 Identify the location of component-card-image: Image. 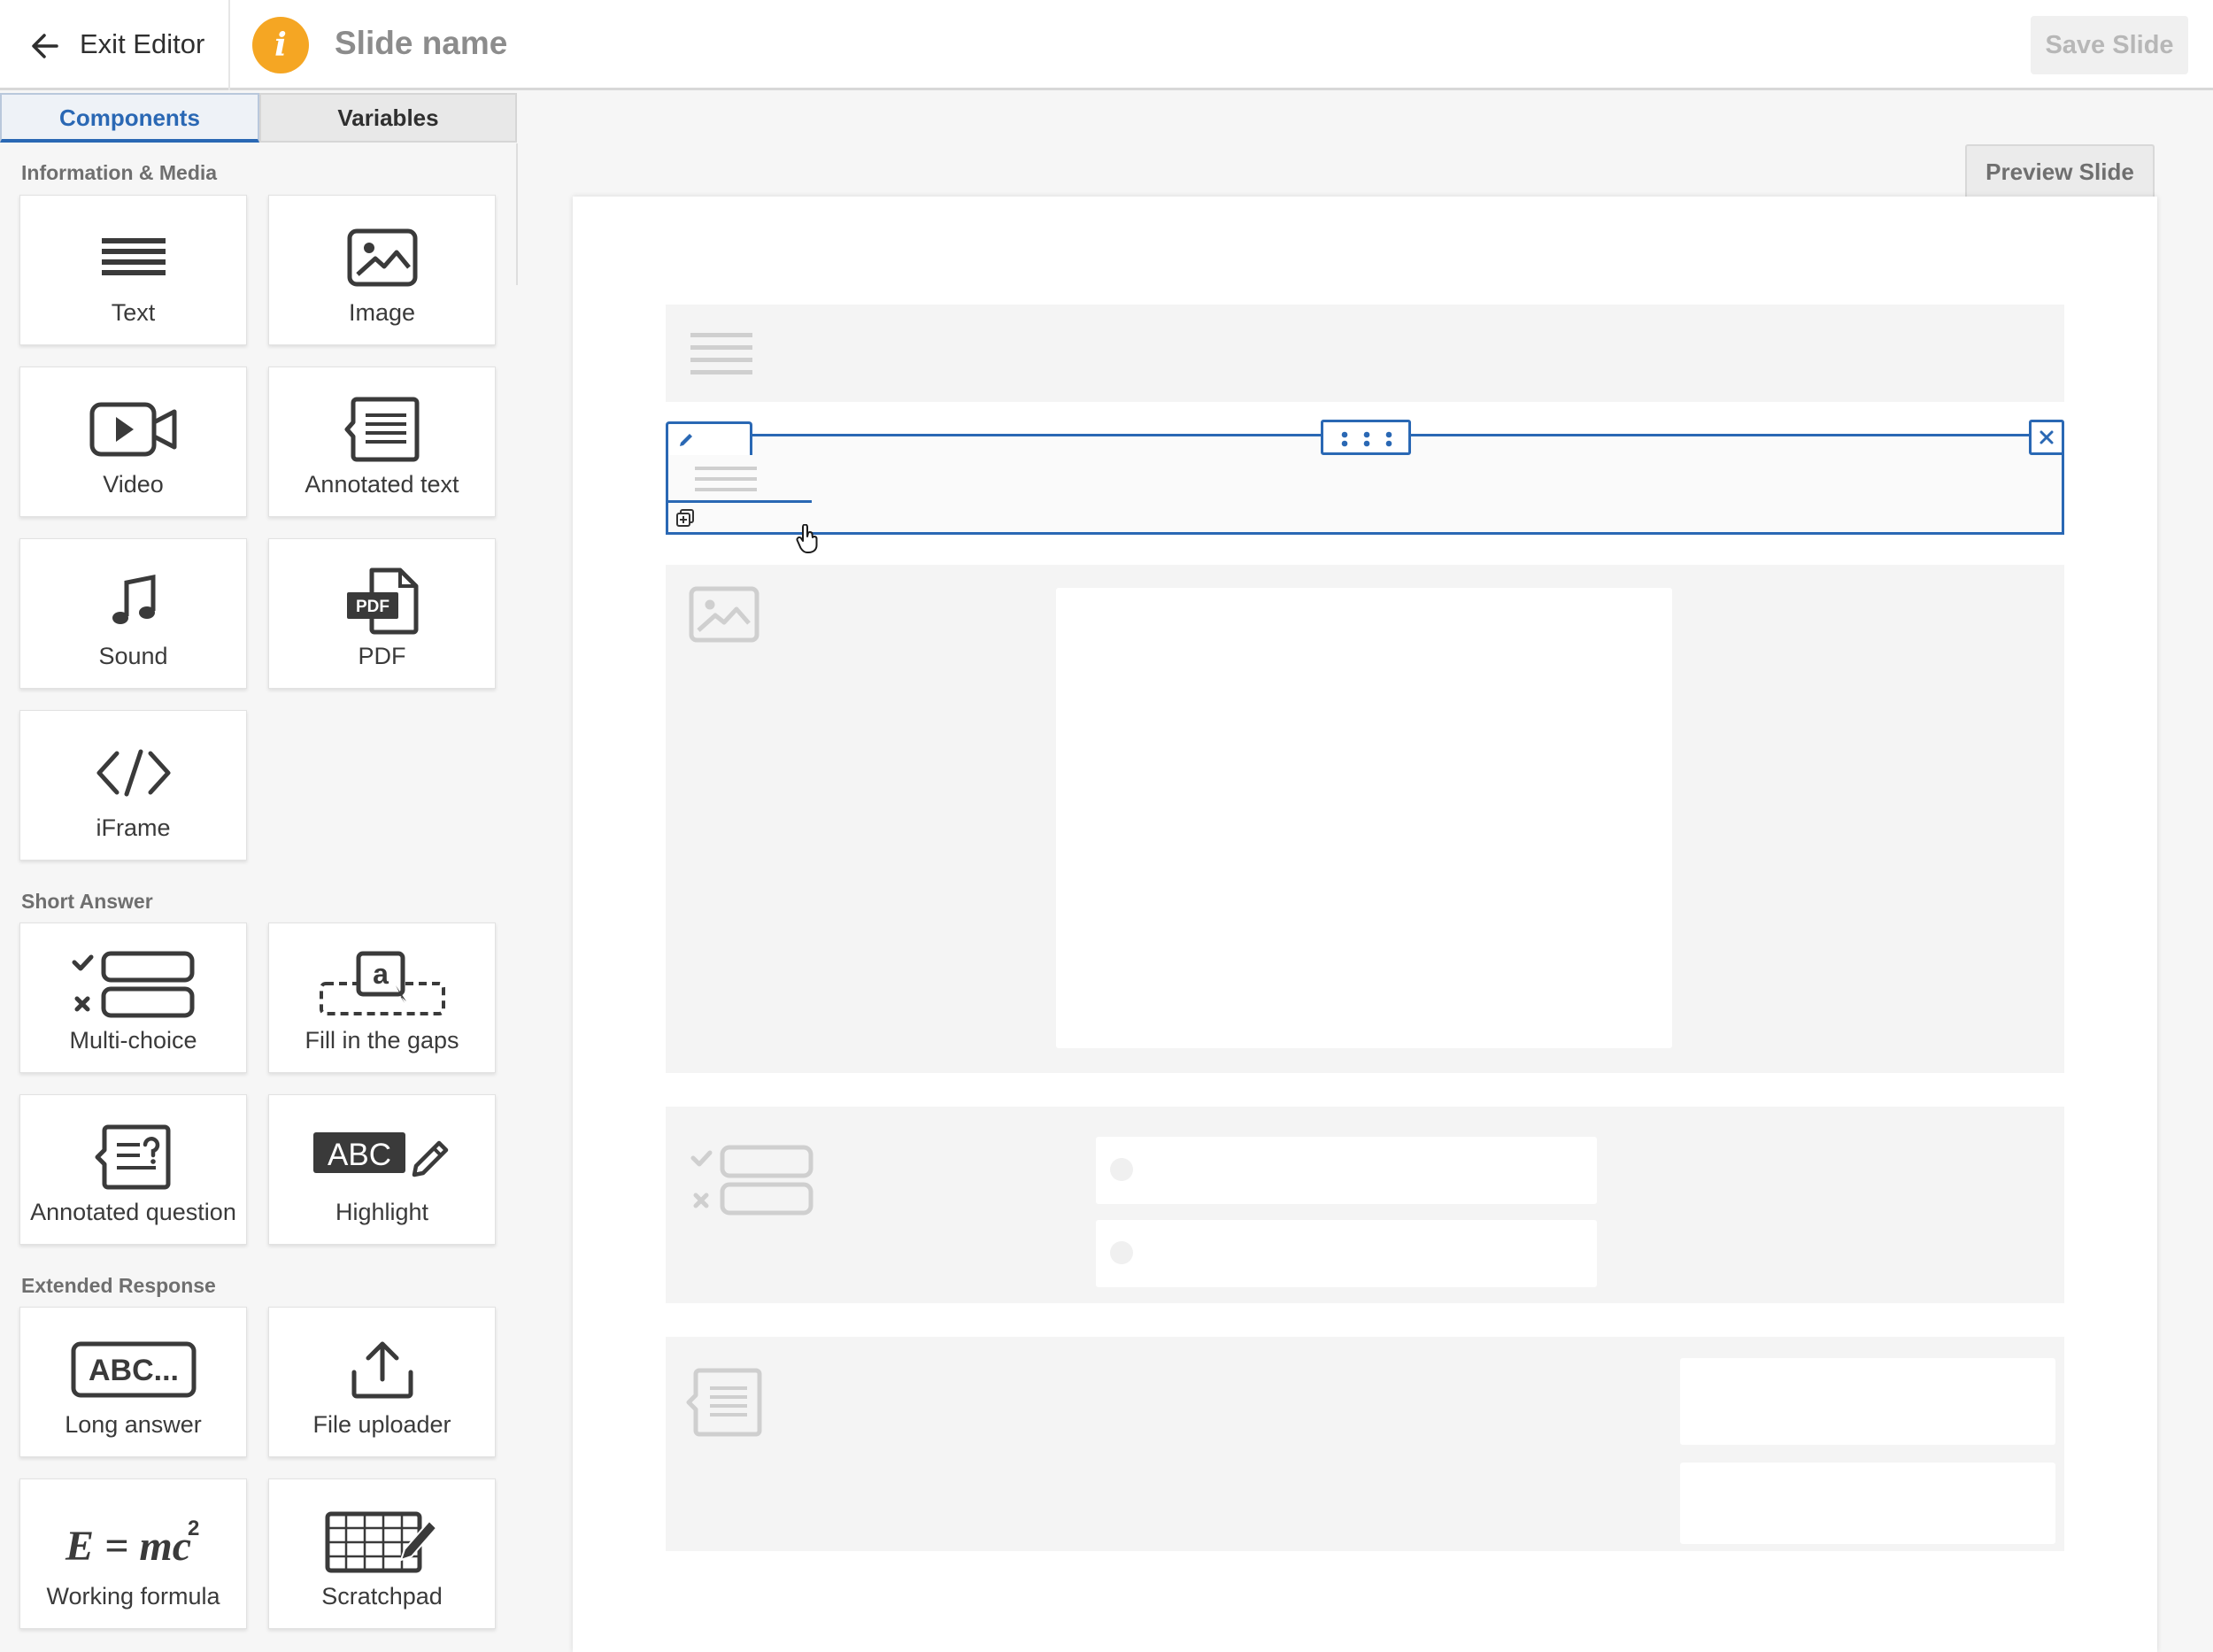
(382, 270).